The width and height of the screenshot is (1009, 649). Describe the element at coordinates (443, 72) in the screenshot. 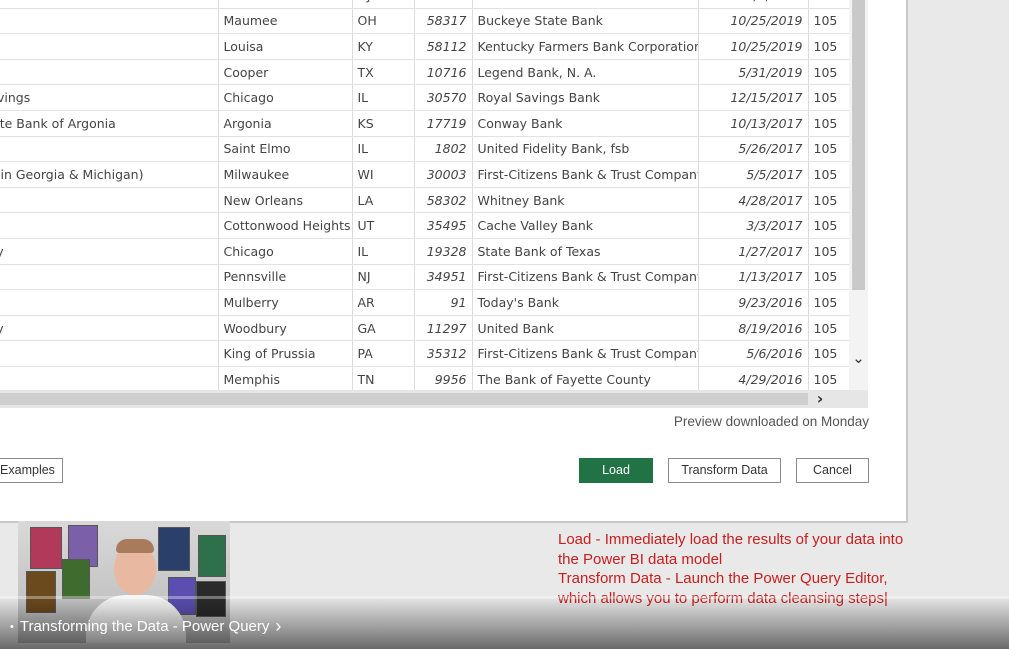

I see `cert-cell: 10716` at that location.